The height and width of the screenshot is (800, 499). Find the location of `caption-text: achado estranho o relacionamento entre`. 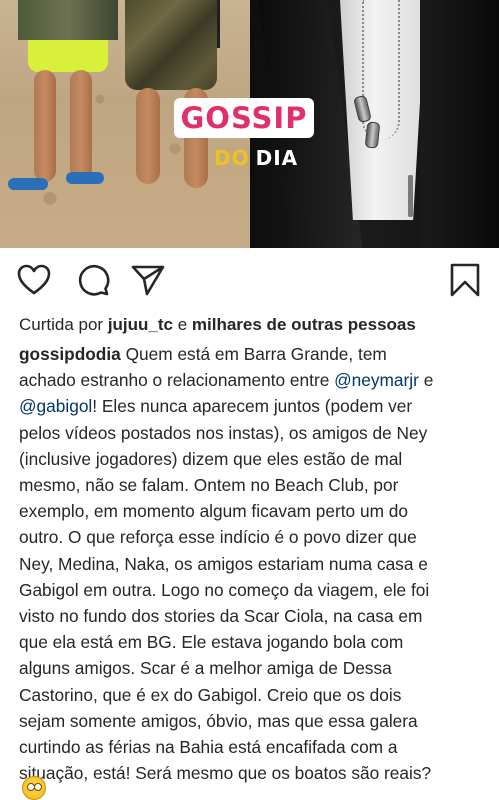

caption-text: achado estranho o relacionamento entre is located at coordinates (177, 380).